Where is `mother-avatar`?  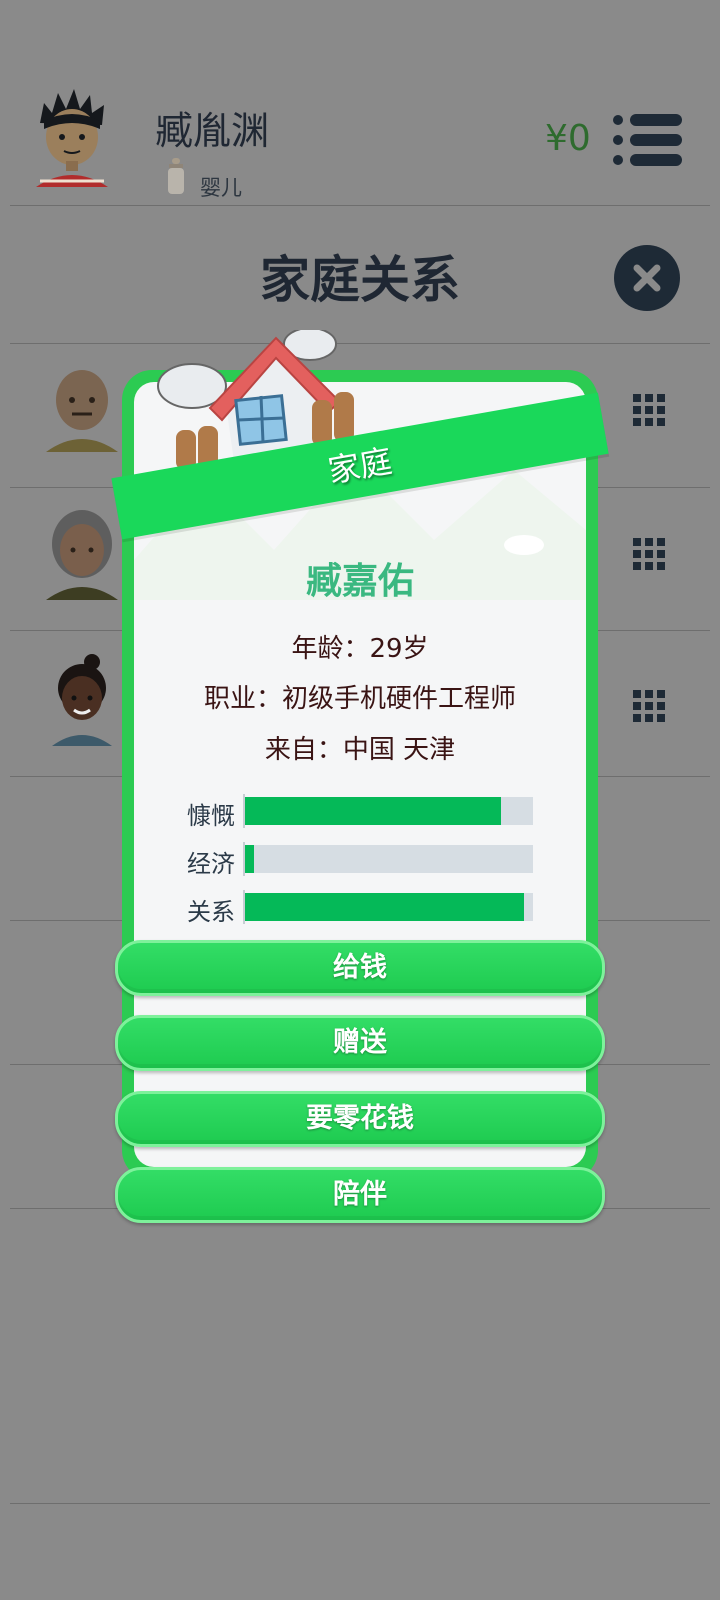 mother-avatar is located at coordinates (82, 701).